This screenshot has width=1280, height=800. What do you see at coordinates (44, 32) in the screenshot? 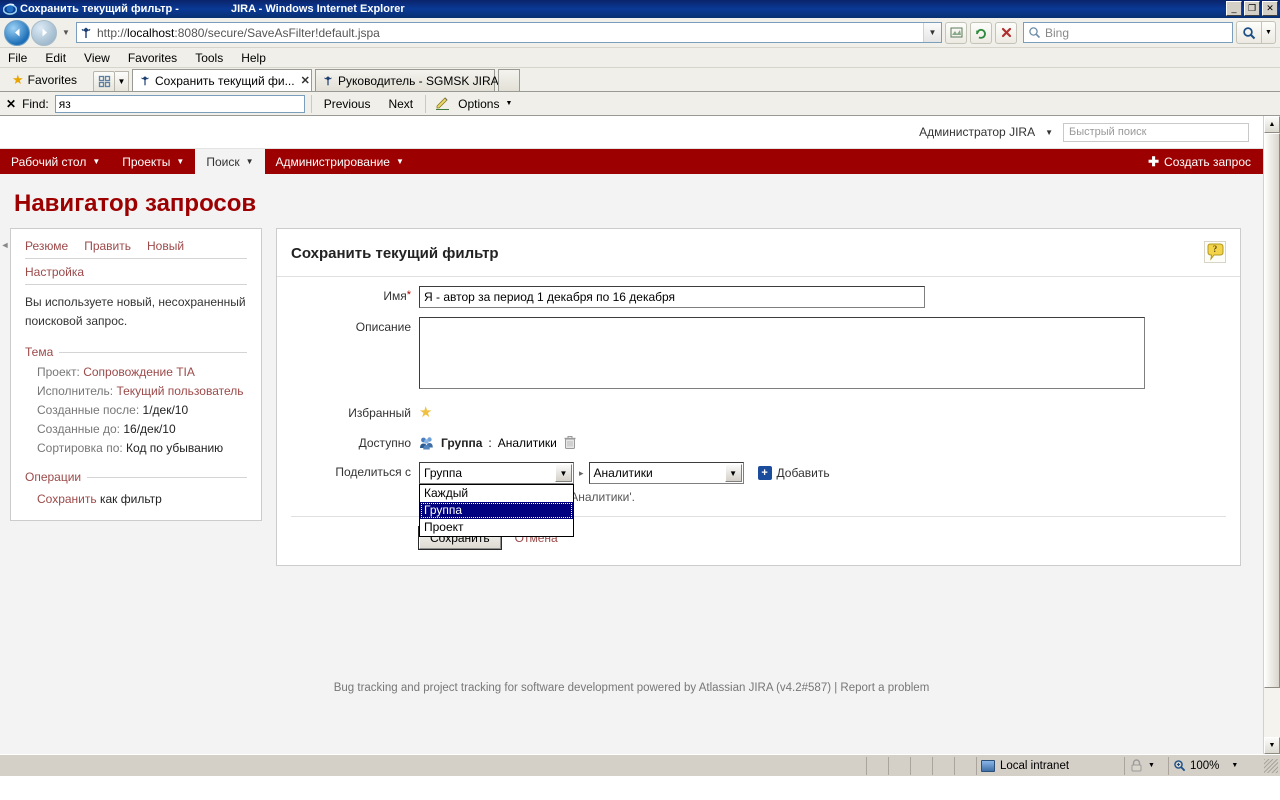
I see `forward-button` at bounding box center [44, 32].